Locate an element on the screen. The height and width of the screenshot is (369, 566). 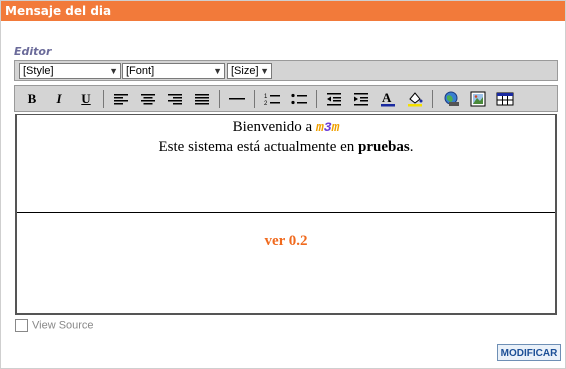
align-center-button is located at coordinates (148, 99).